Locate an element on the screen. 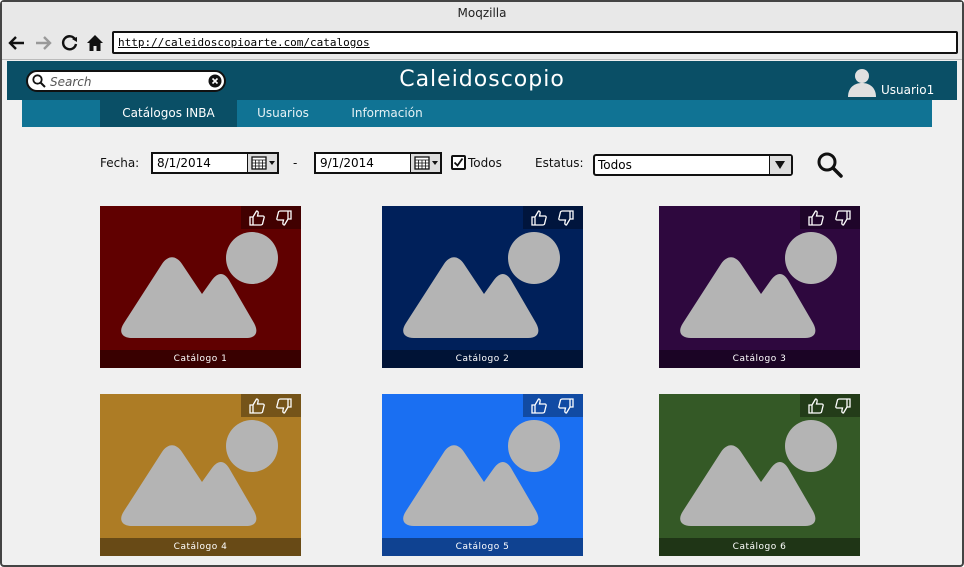 The height and width of the screenshot is (567, 964). catalog-title: Catálogo 3 is located at coordinates (759, 359).